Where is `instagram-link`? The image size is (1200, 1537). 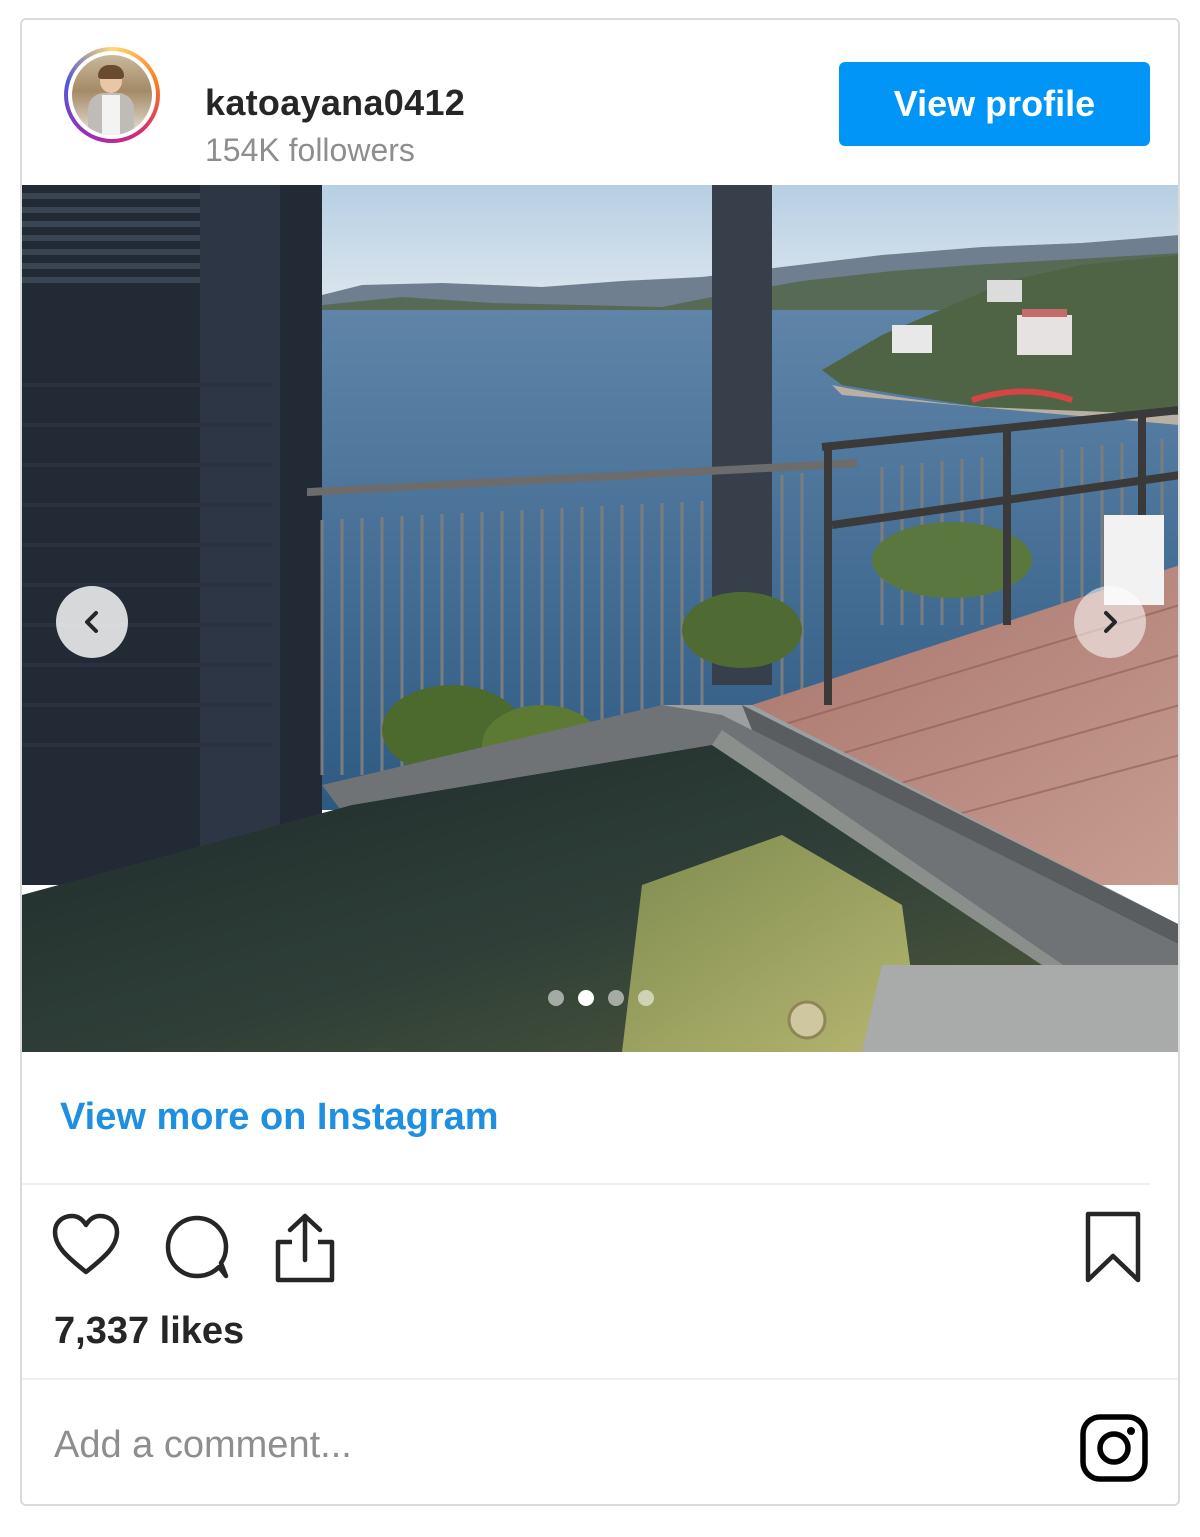
instagram-link is located at coordinates (1114, 1450).